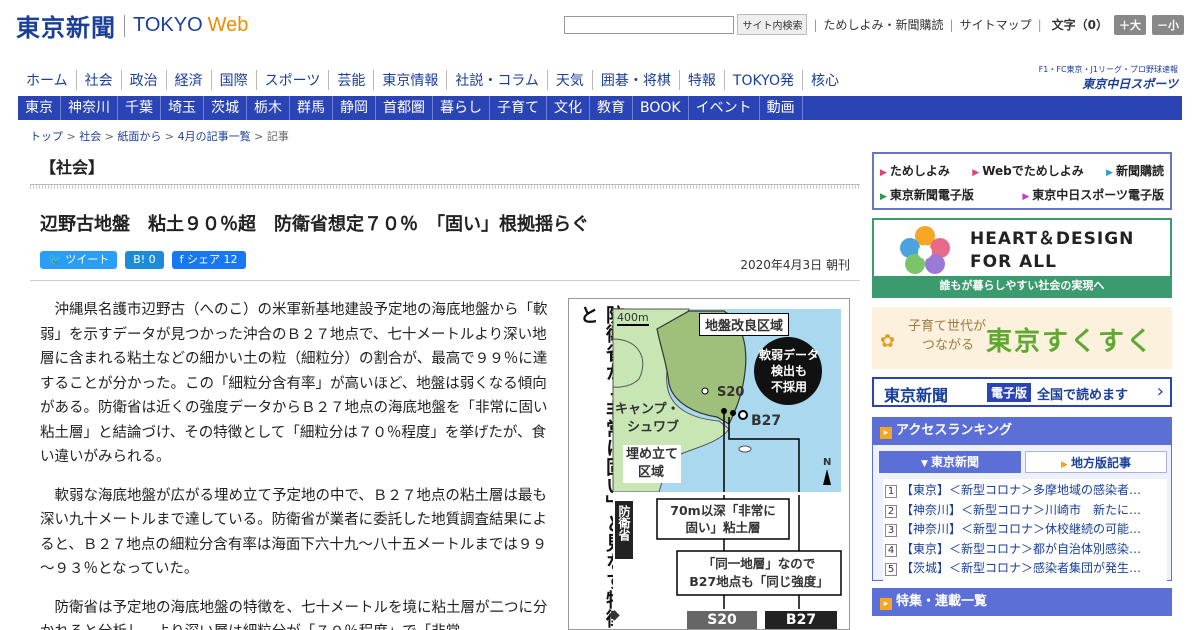 Image resolution: width=1200 pixels, height=630 pixels. What do you see at coordinates (496, 80) in the screenshot?
I see `nav-item-editorial: 社説・コラム` at bounding box center [496, 80].